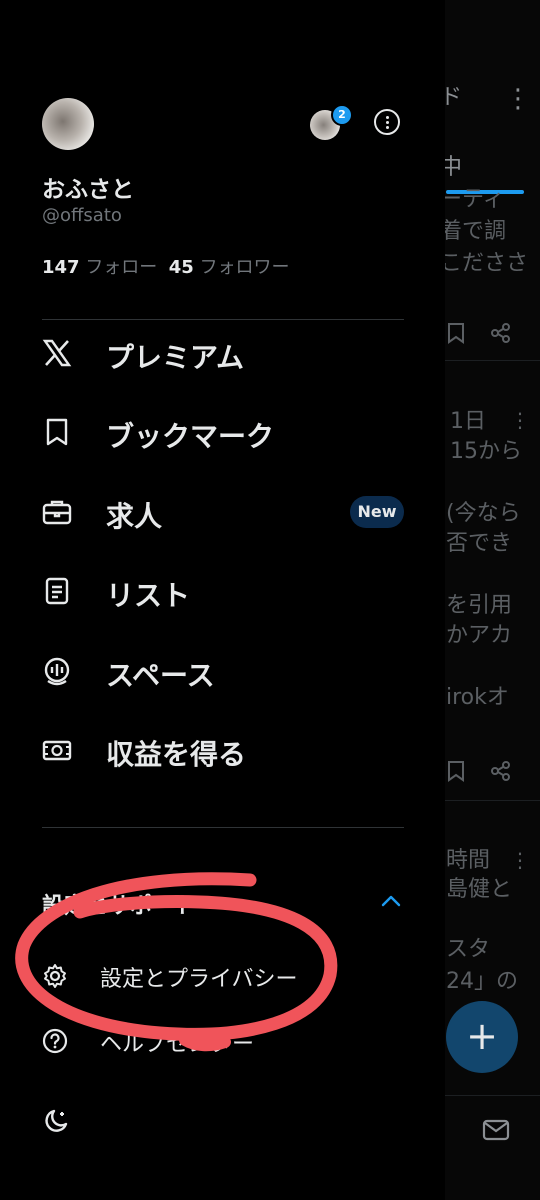 This screenshot has width=540, height=1200. What do you see at coordinates (176, 962) in the screenshot?
I see `annotation-circle` at bounding box center [176, 962].